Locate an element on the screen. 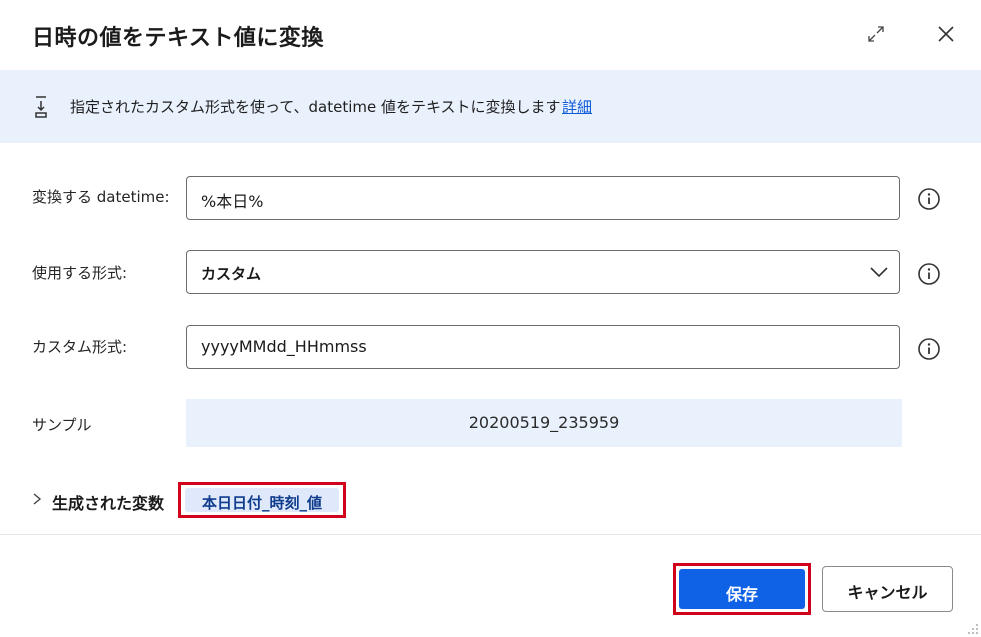  cancel-button: キャンセル is located at coordinates (887, 589).